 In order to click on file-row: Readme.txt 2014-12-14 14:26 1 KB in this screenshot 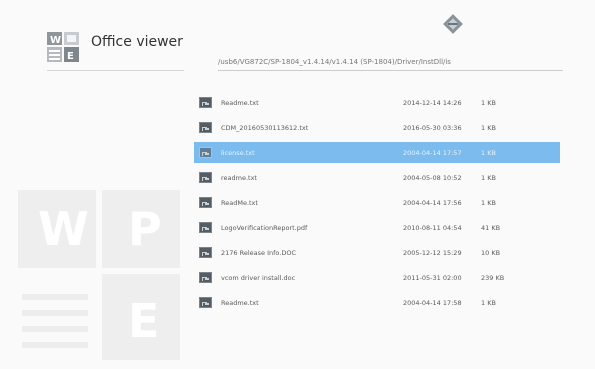, I will do `click(377, 102)`.